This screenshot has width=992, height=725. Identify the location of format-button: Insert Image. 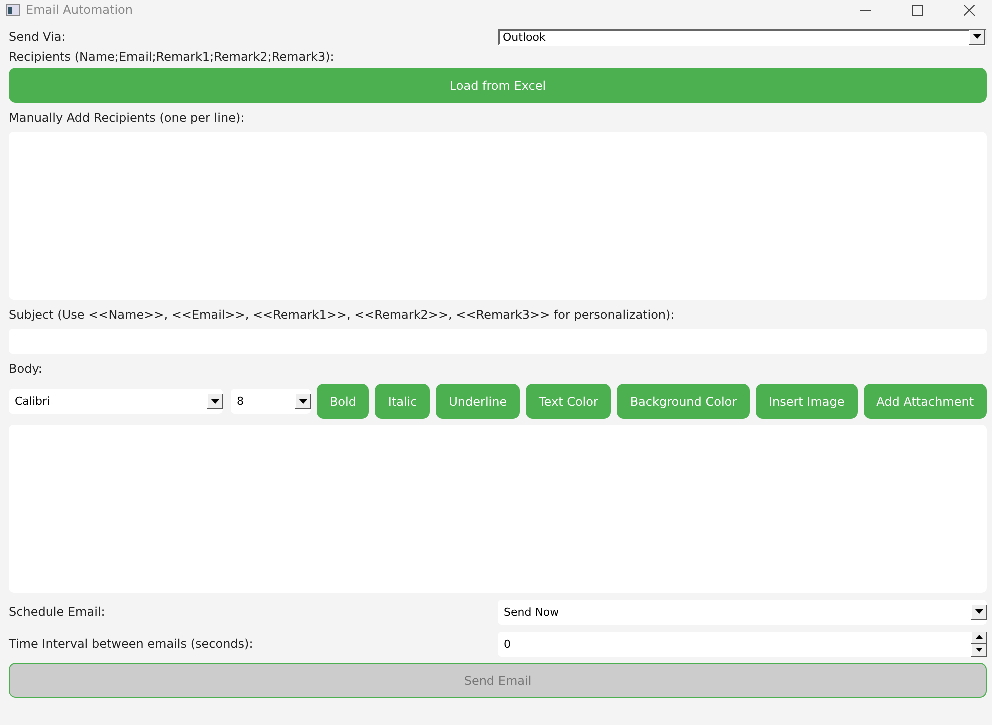
(807, 401).